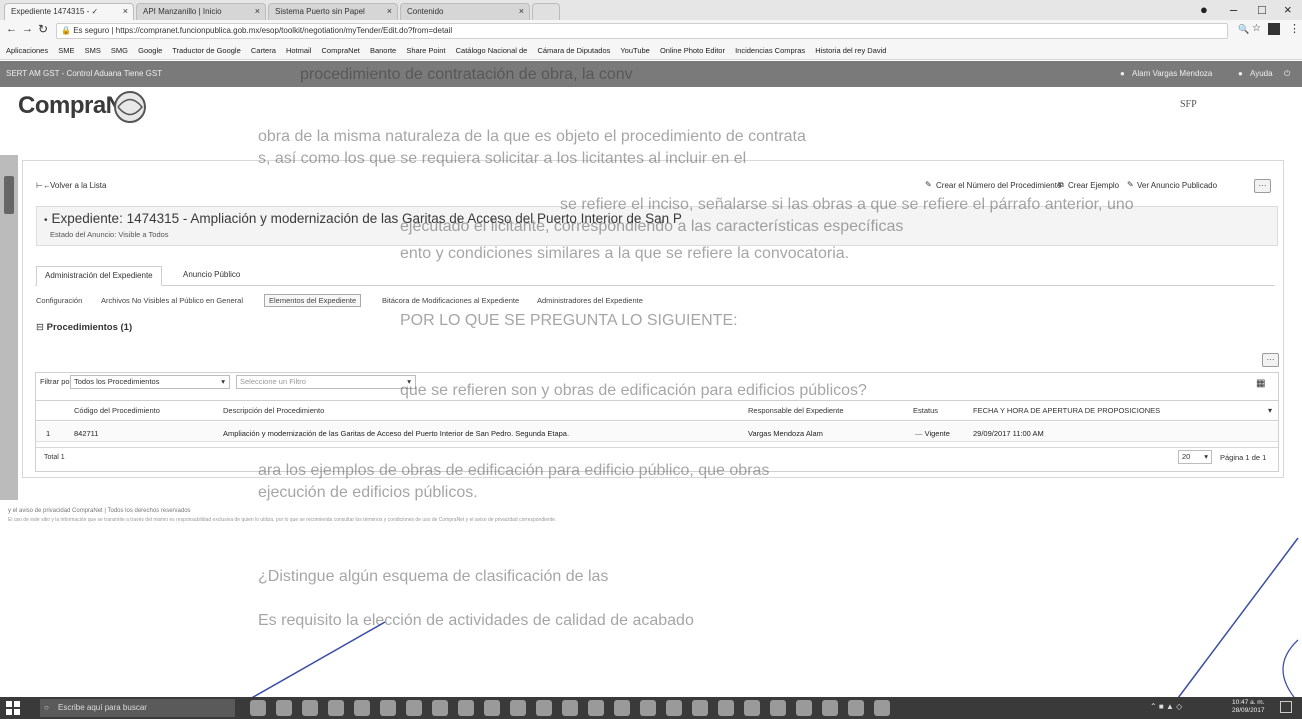 The width and height of the screenshot is (1302, 719). I want to click on windows-start-icon, so click(13, 708).